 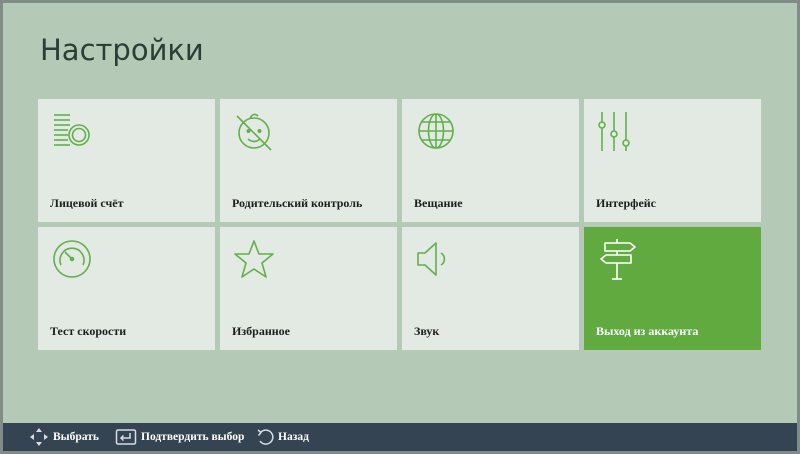 What do you see at coordinates (297, 203) in the screenshot?
I see `tile-label: Родительский контроль` at bounding box center [297, 203].